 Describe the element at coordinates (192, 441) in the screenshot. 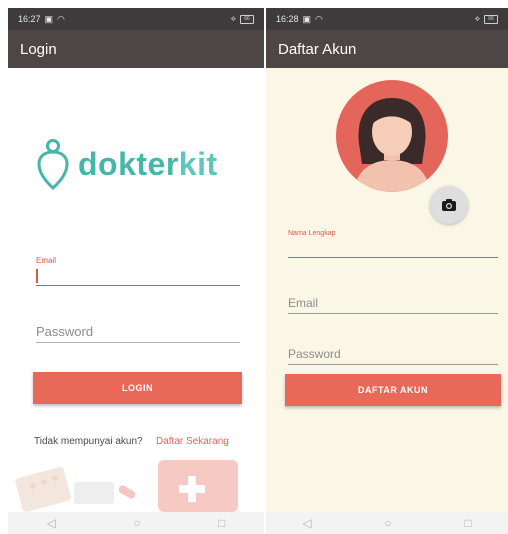

I see `register-now-link: Daftar Sekarang` at that location.